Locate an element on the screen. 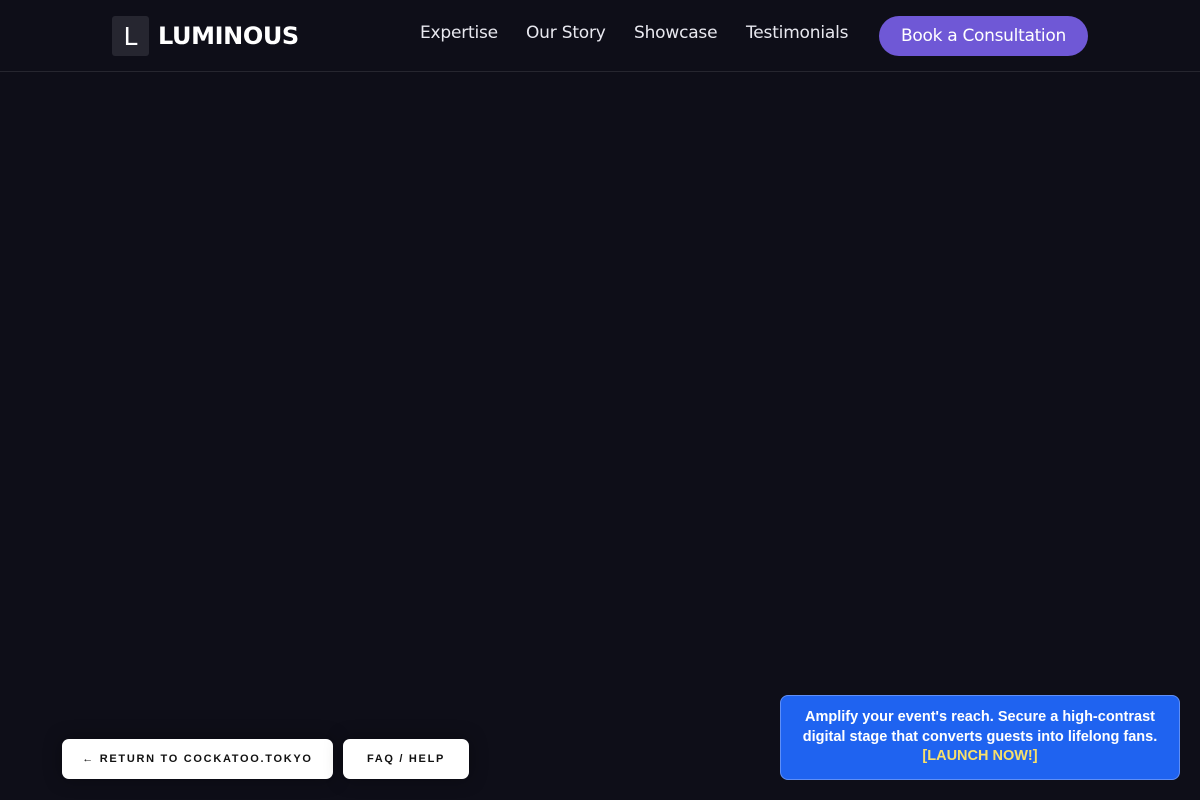 The height and width of the screenshot is (800, 1200). nav-link-testimonials: Testimonials is located at coordinates (797, 33).